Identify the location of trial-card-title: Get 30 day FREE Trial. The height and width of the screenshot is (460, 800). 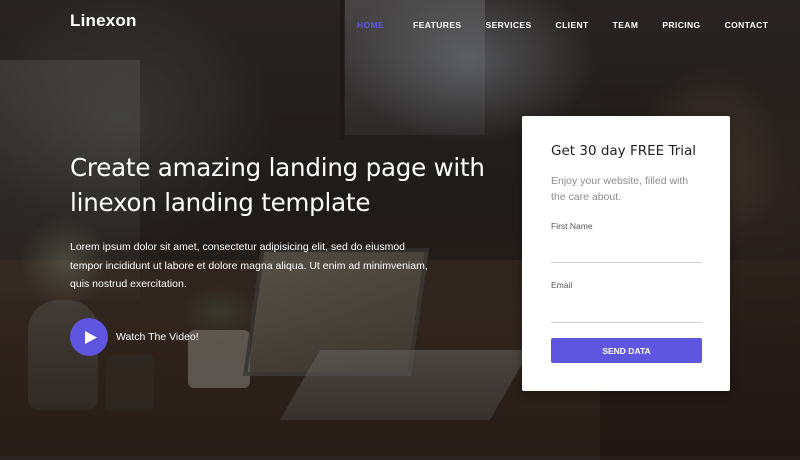
(624, 151).